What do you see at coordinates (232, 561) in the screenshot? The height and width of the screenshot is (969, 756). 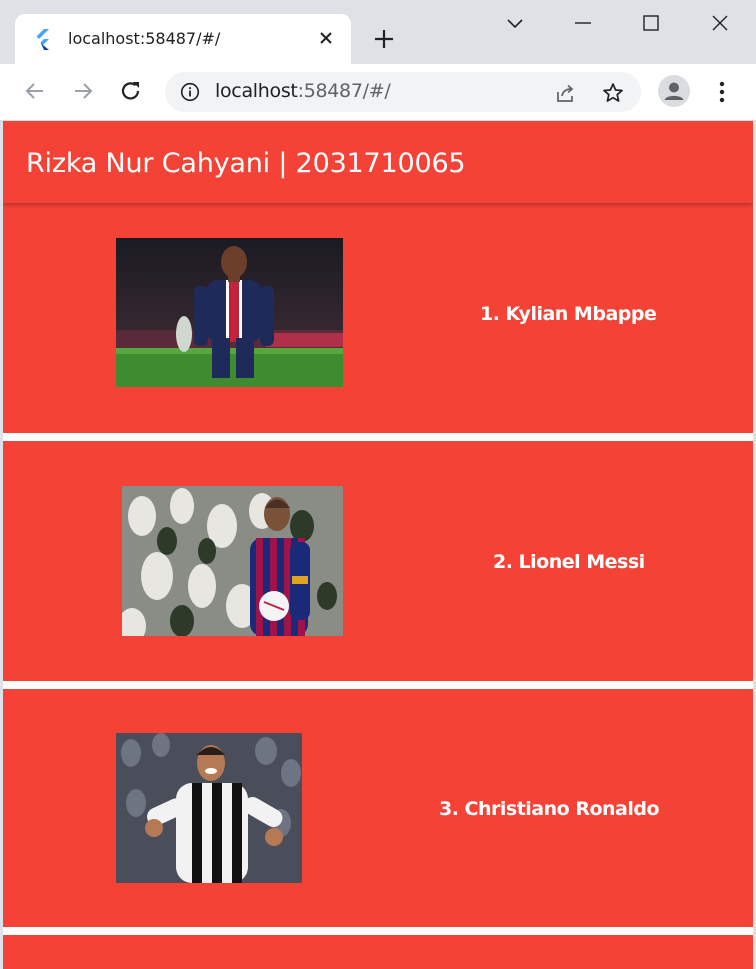 I see `player-photo-messi` at bounding box center [232, 561].